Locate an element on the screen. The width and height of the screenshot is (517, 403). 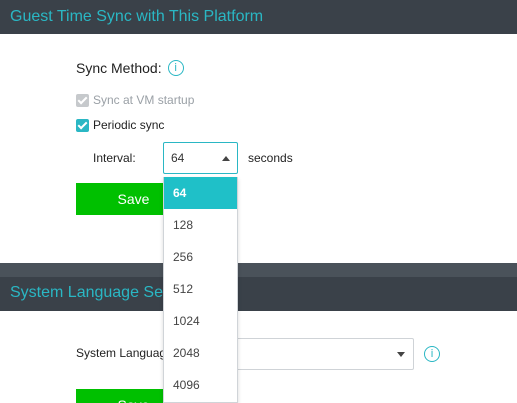
interval-select: 64 is located at coordinates (200, 158).